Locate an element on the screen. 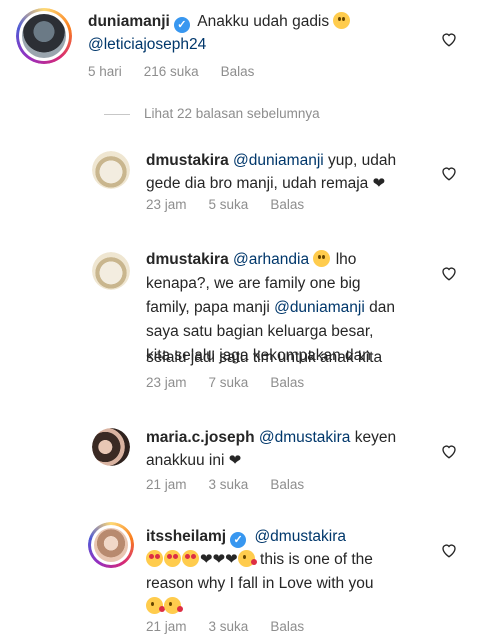  reply-4-time: 21 jam is located at coordinates (166, 626).